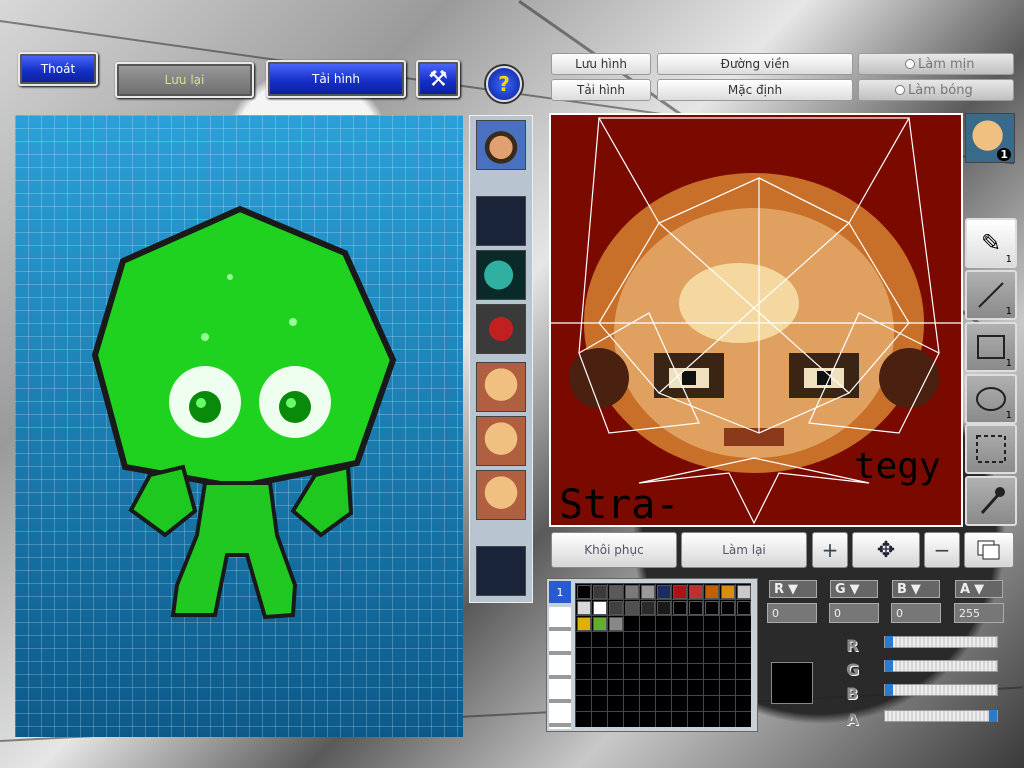 This screenshot has width=1024, height=768. Describe the element at coordinates (910, 64) in the screenshot. I see `radio-dot-icon` at that location.